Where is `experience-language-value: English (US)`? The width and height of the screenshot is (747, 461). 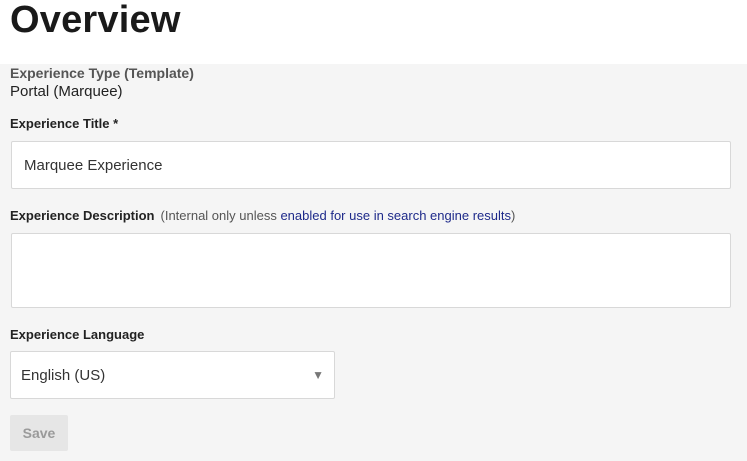 experience-language-value: English (US) is located at coordinates (63, 375).